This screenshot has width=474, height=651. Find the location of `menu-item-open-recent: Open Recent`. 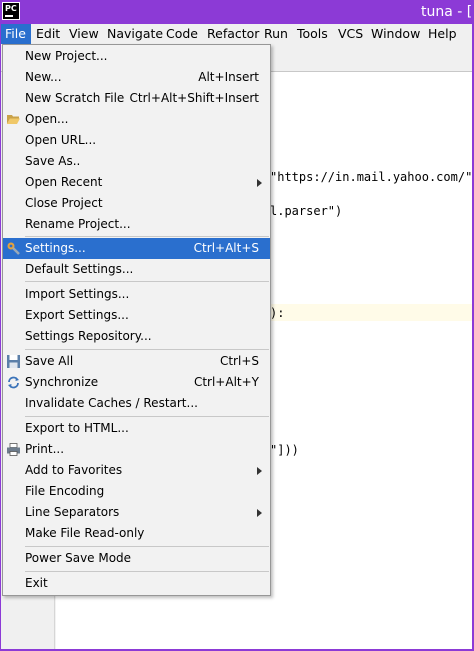

menu-item-open-recent: Open Recent is located at coordinates (136, 182).